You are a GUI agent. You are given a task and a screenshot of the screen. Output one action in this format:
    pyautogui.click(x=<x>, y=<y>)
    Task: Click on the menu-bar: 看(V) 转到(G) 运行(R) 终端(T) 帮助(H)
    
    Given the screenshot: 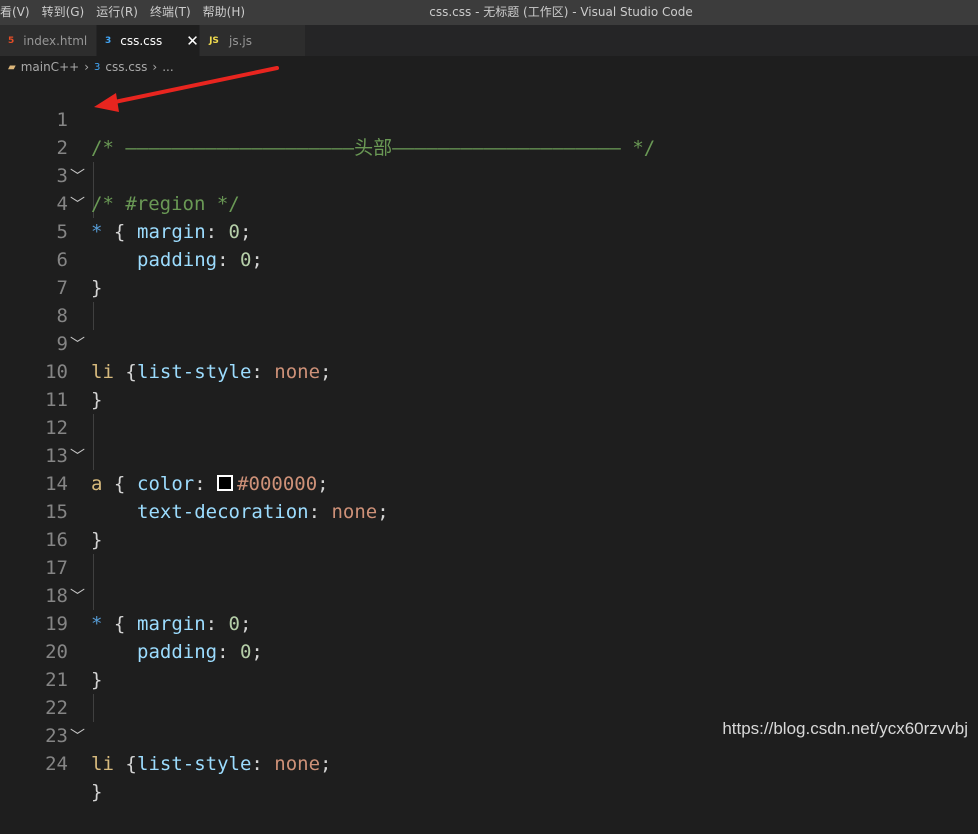 What is the action you would take?
    pyautogui.click(x=125, y=12)
    